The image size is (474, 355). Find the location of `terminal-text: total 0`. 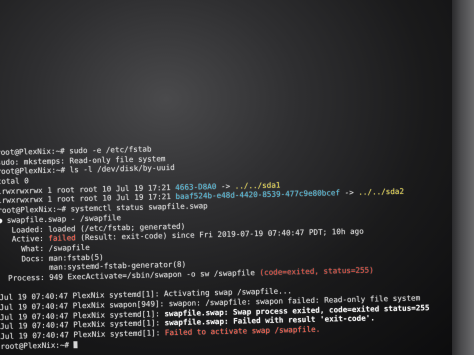

terminal-text: total 0 is located at coordinates (14, 181).